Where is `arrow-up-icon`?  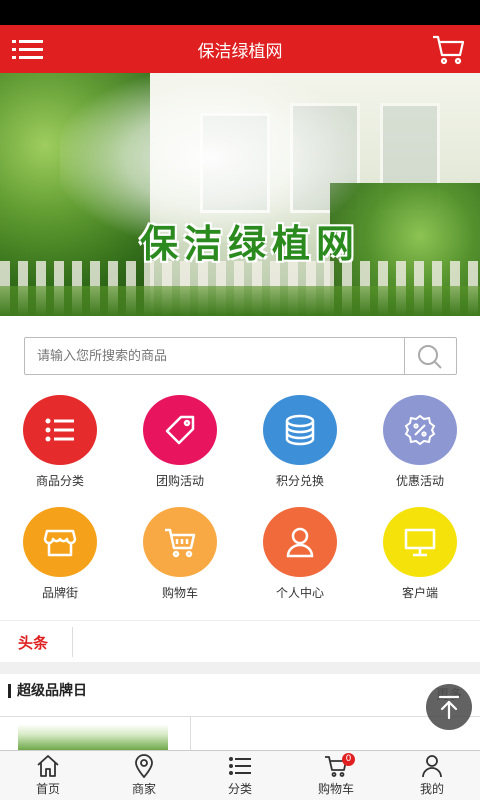
arrow-up-icon is located at coordinates (449, 707).